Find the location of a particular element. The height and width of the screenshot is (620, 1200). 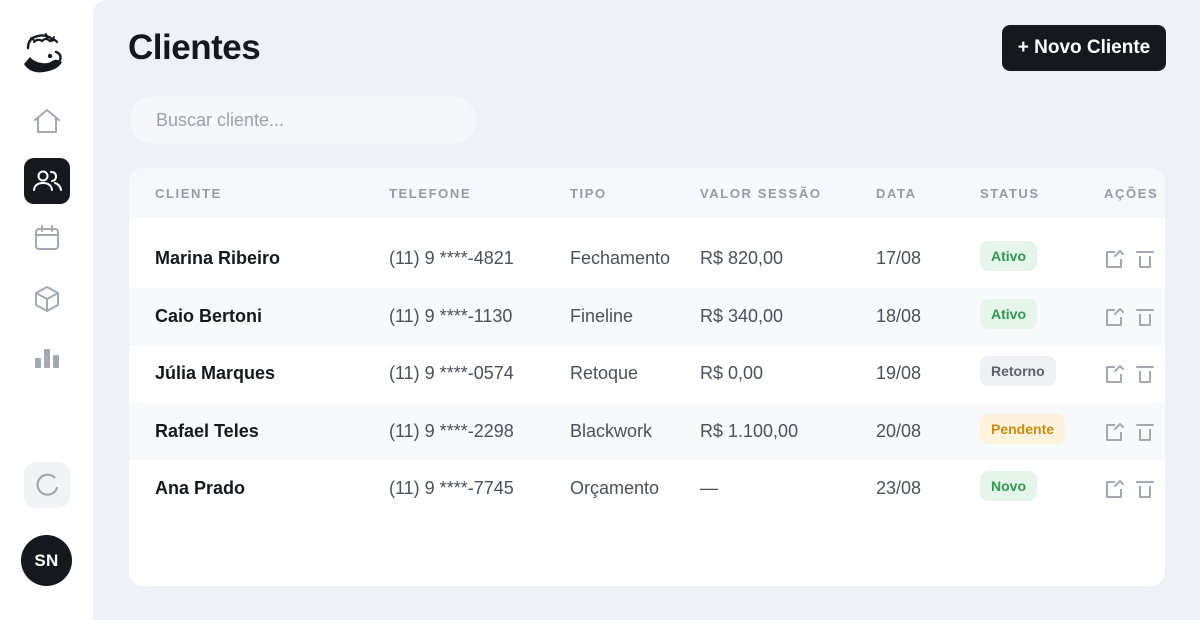

client-name: Rafael Teles is located at coordinates (207, 430).